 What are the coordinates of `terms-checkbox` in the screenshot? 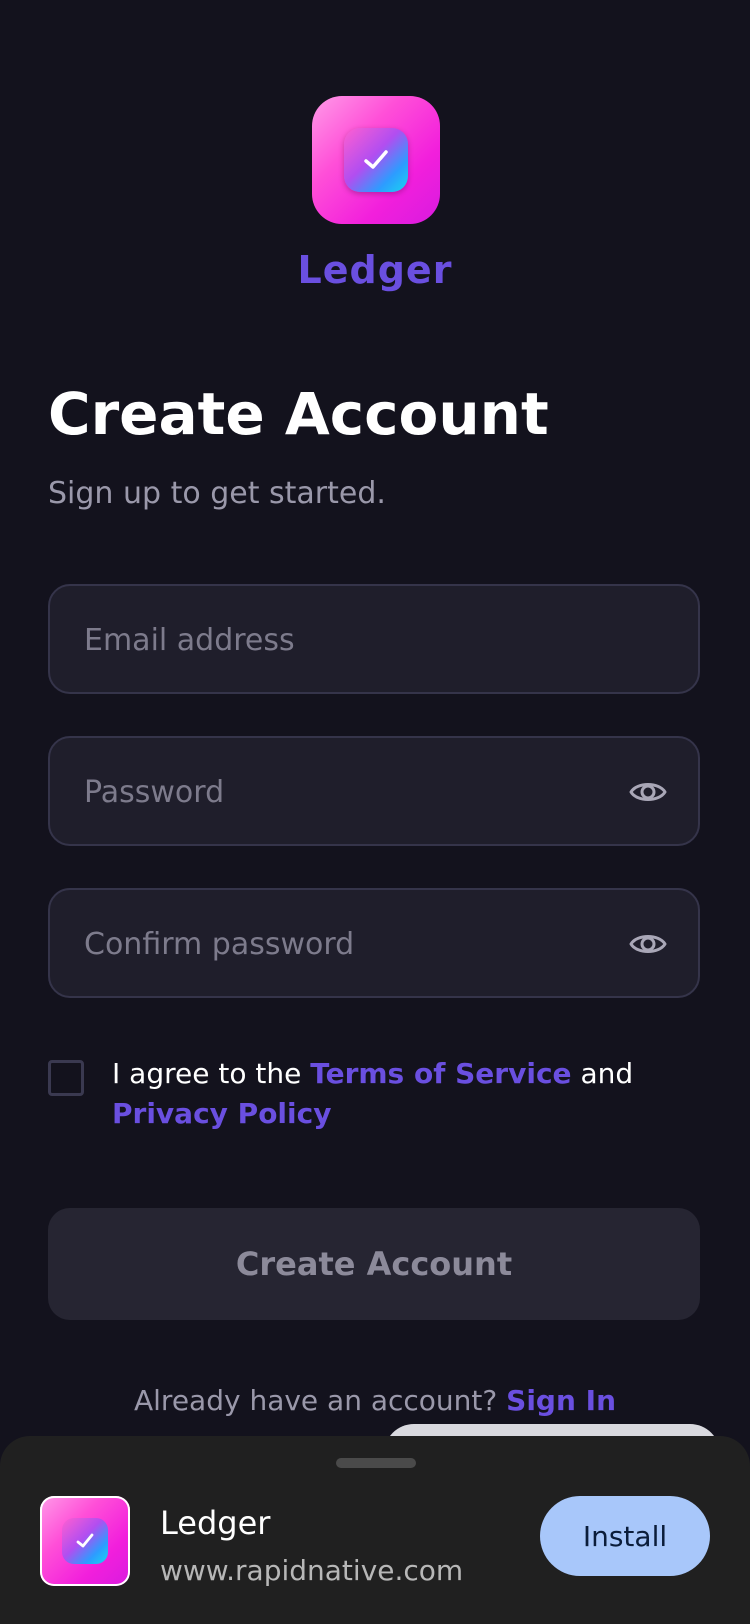 It's located at (66, 1078).